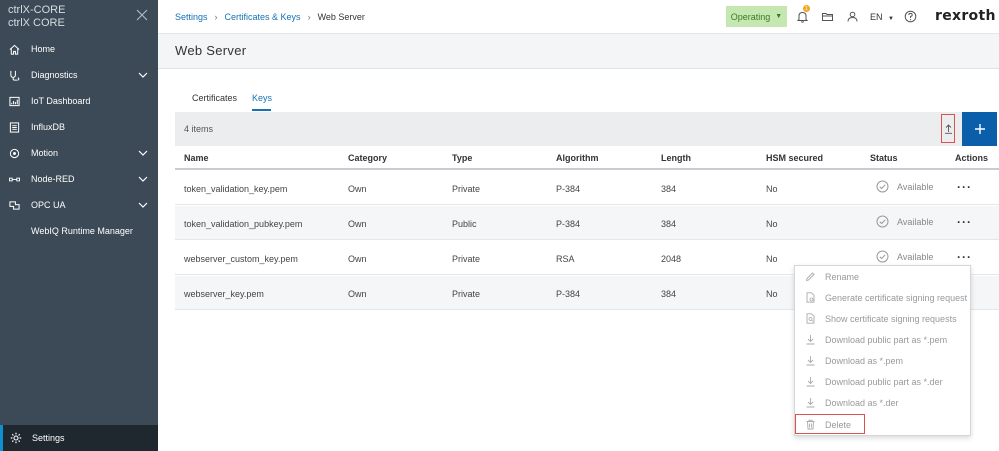 The height and width of the screenshot is (451, 999). I want to click on tab-certificates: Certificates, so click(214, 98).